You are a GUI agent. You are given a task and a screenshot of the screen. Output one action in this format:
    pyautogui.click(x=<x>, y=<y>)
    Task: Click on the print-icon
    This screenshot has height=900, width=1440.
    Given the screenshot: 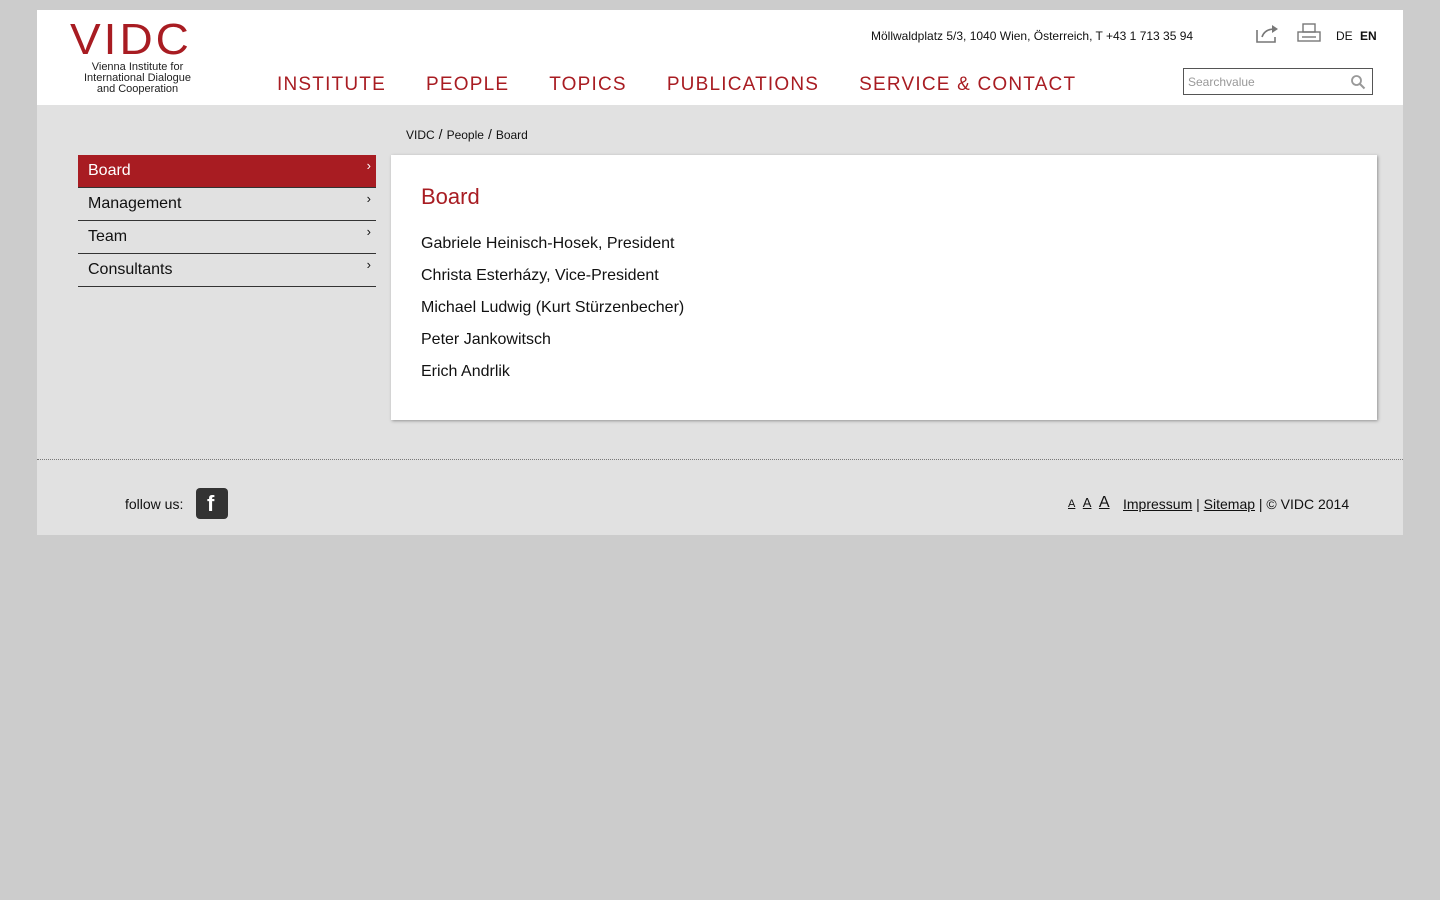 What is the action you would take?
    pyautogui.click(x=1309, y=33)
    